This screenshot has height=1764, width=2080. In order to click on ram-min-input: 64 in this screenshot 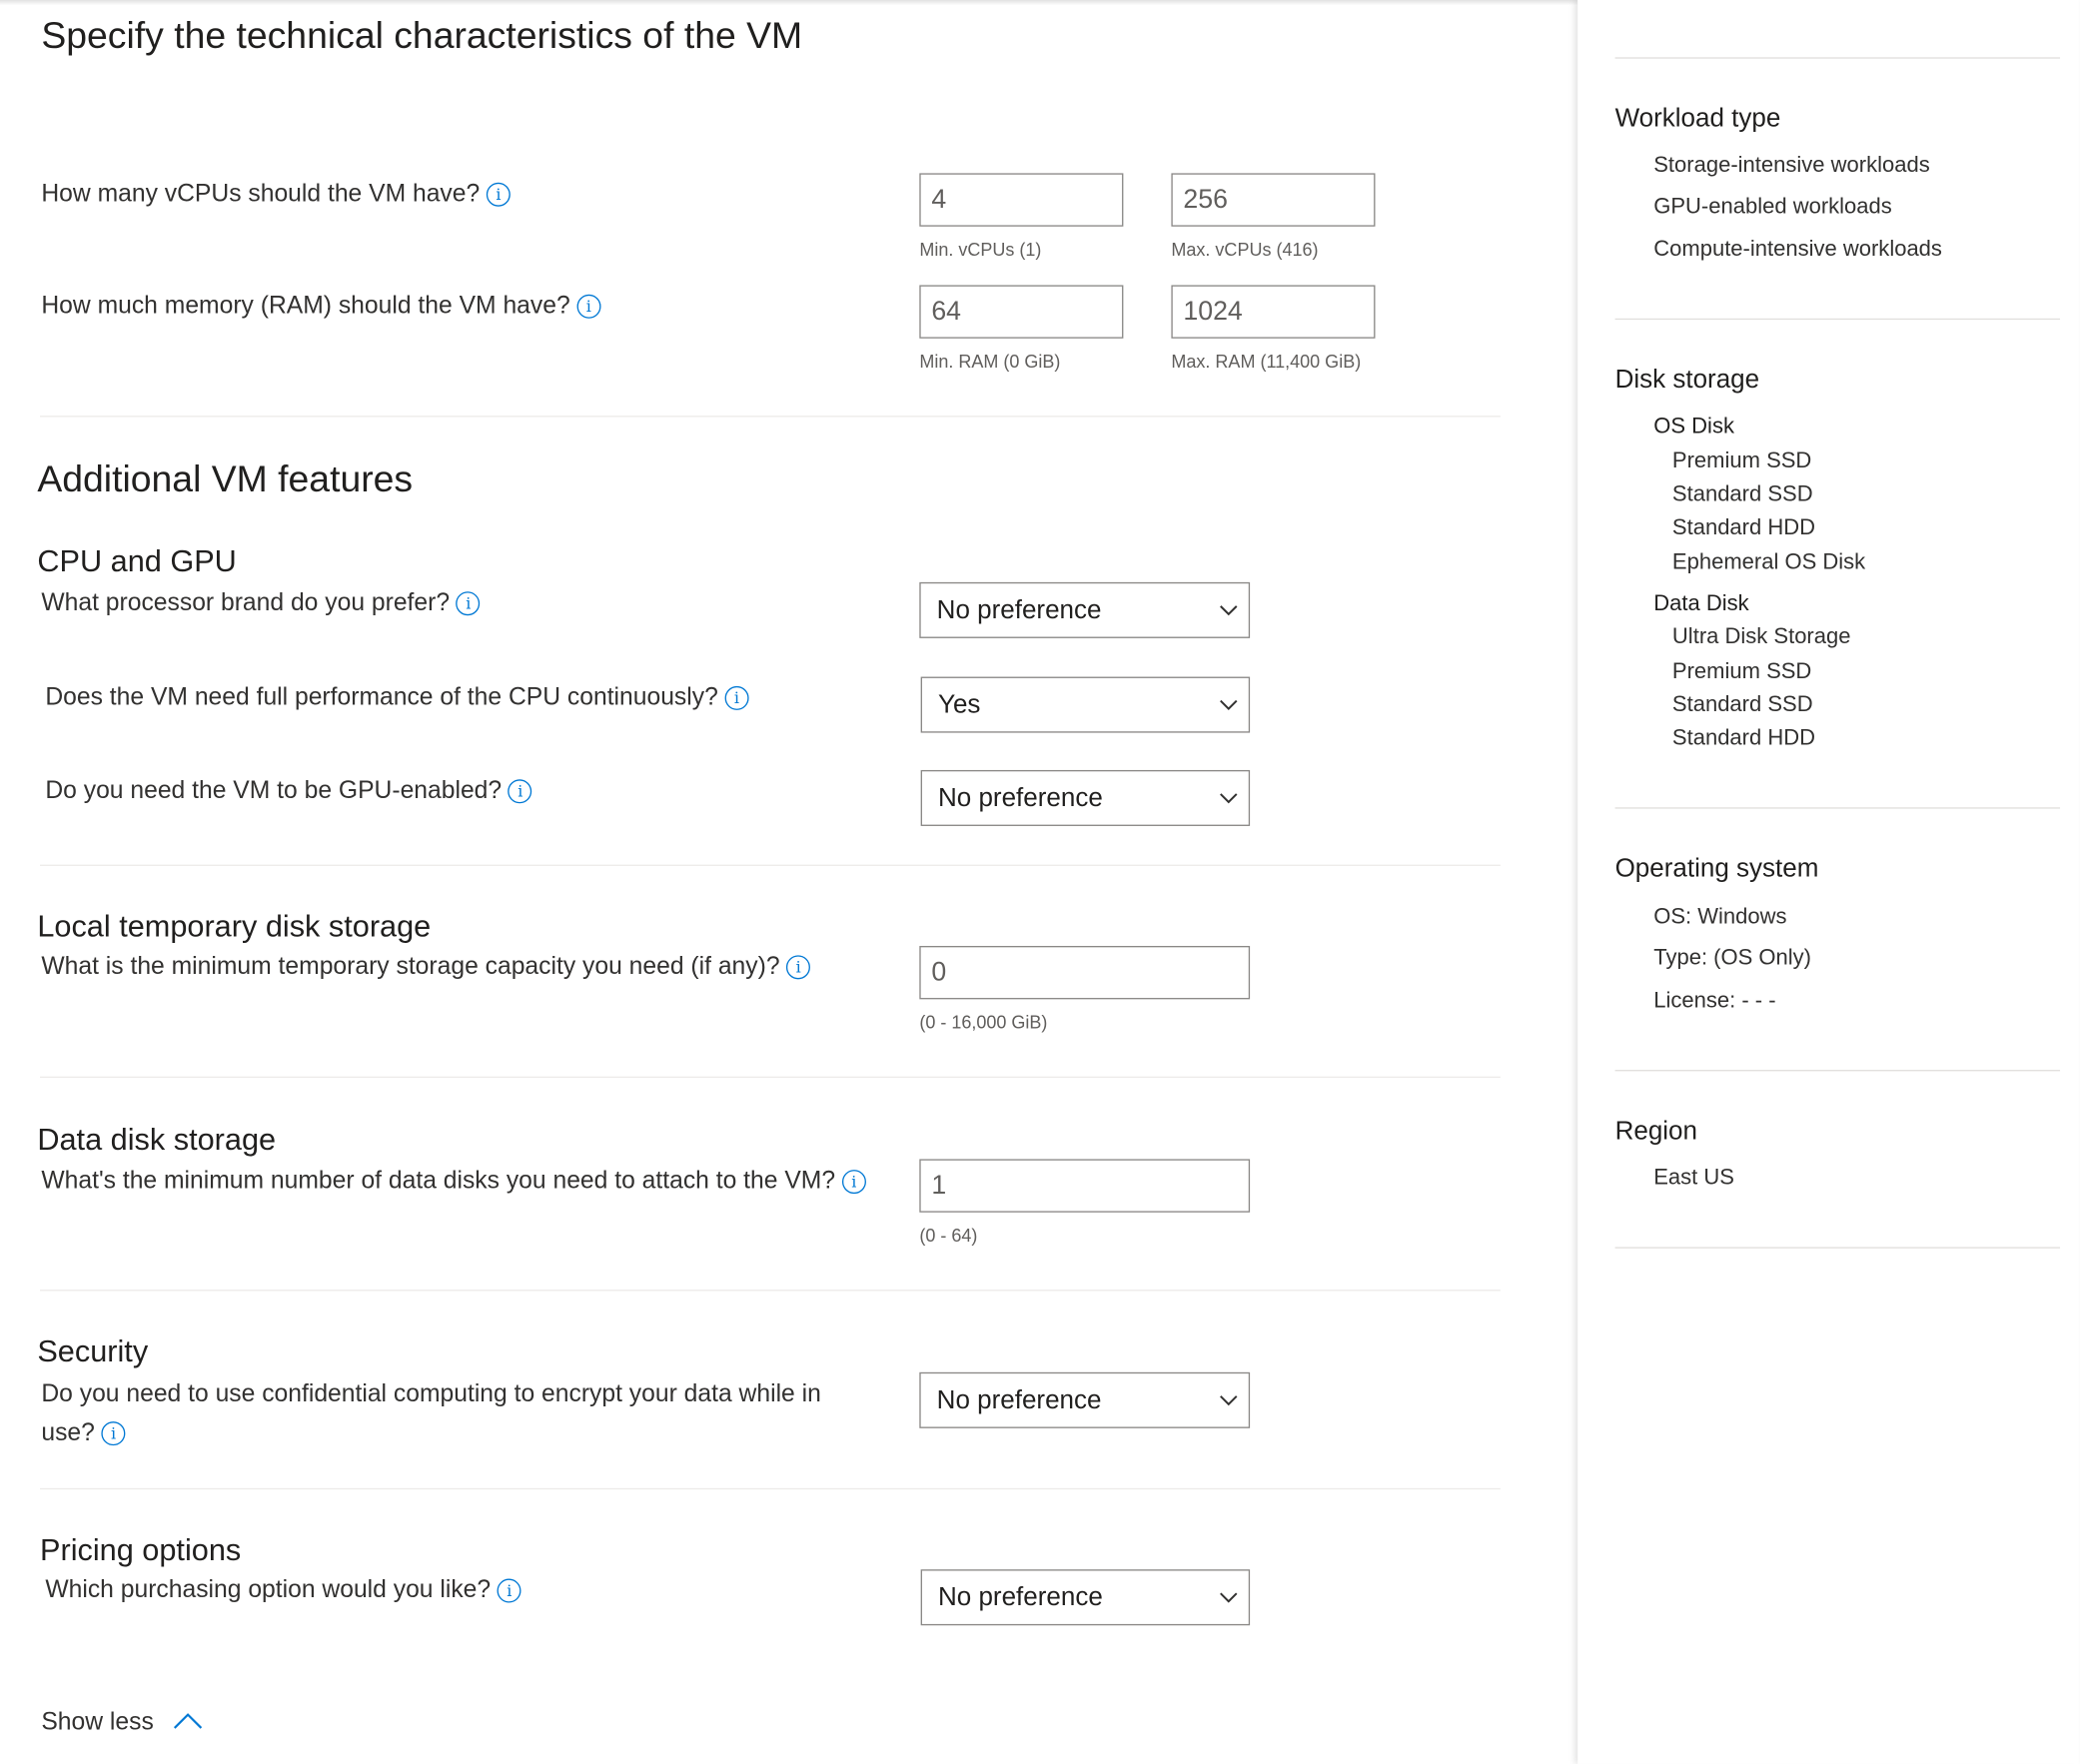, I will do `click(1021, 312)`.